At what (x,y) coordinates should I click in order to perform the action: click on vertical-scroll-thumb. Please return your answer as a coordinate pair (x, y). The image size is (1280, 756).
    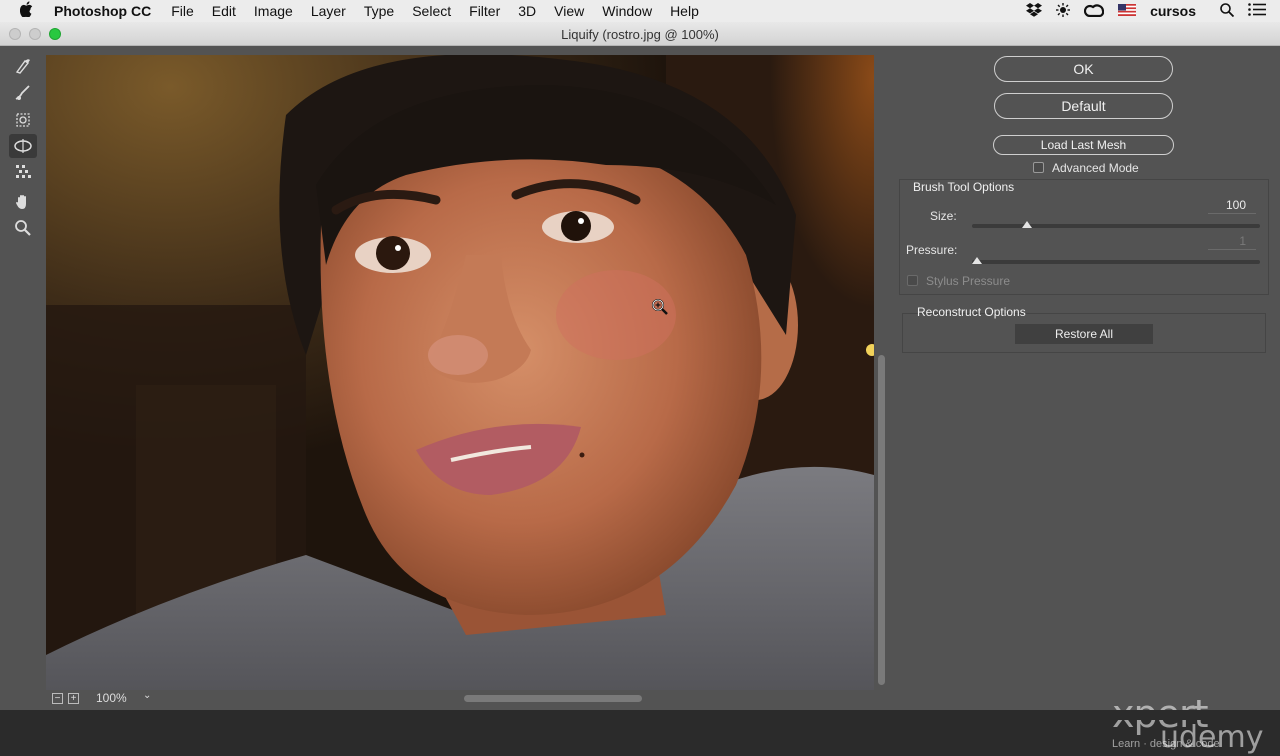
    Looking at the image, I should click on (881, 520).